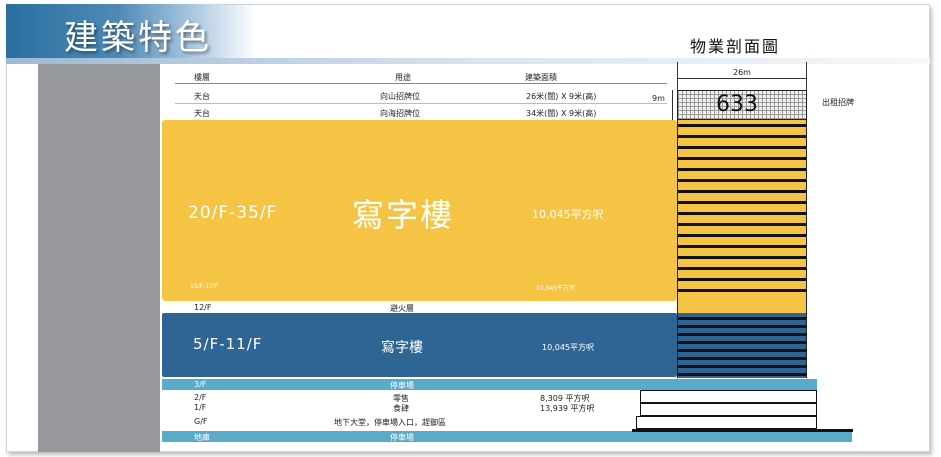  What do you see at coordinates (728, 396) in the screenshot?
I see `podium-level-2f` at bounding box center [728, 396].